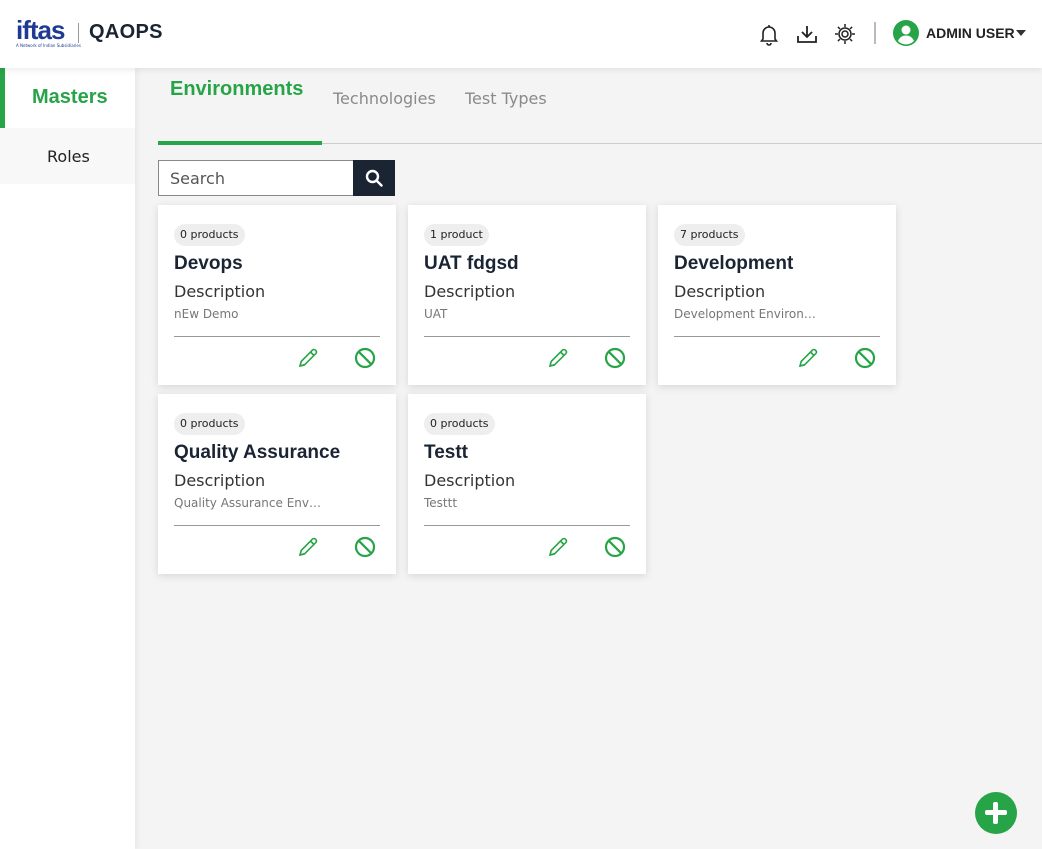  I want to click on search-icon, so click(374, 178).